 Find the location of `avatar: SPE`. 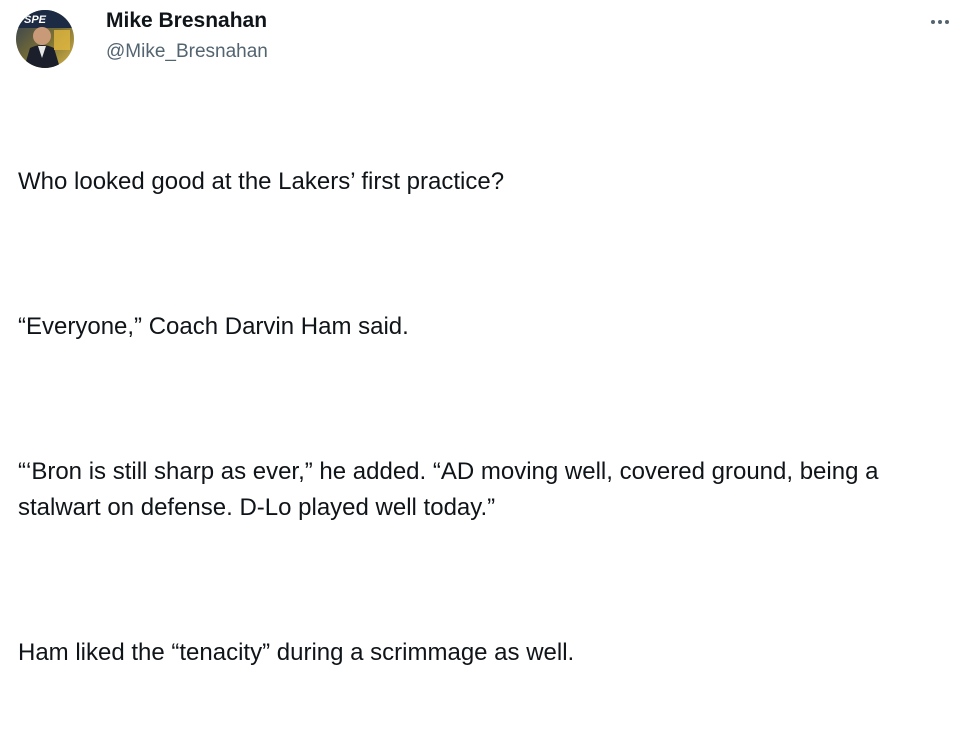

avatar: SPE is located at coordinates (45, 39).